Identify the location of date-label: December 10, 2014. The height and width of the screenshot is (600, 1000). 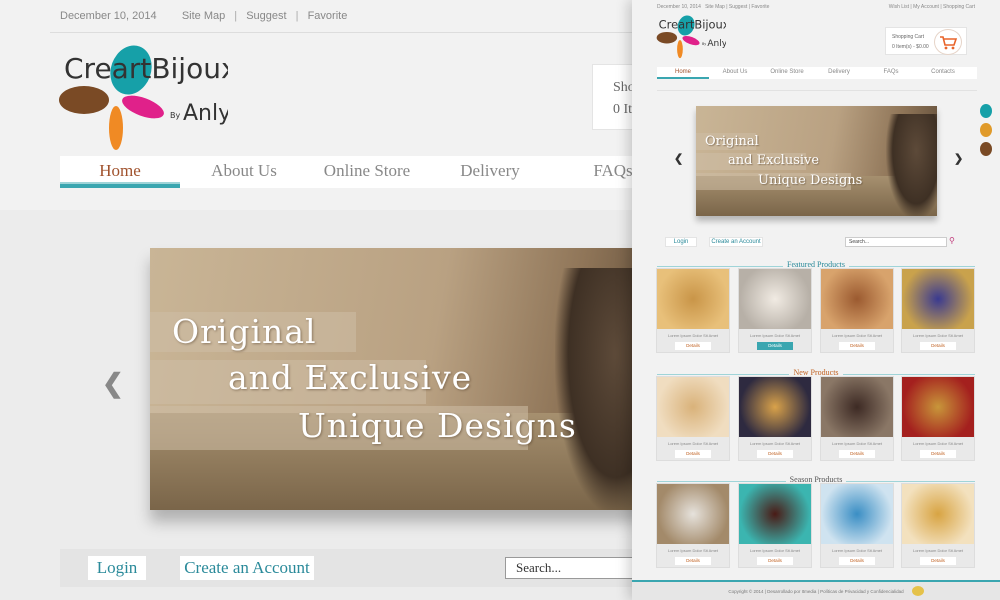
(679, 7).